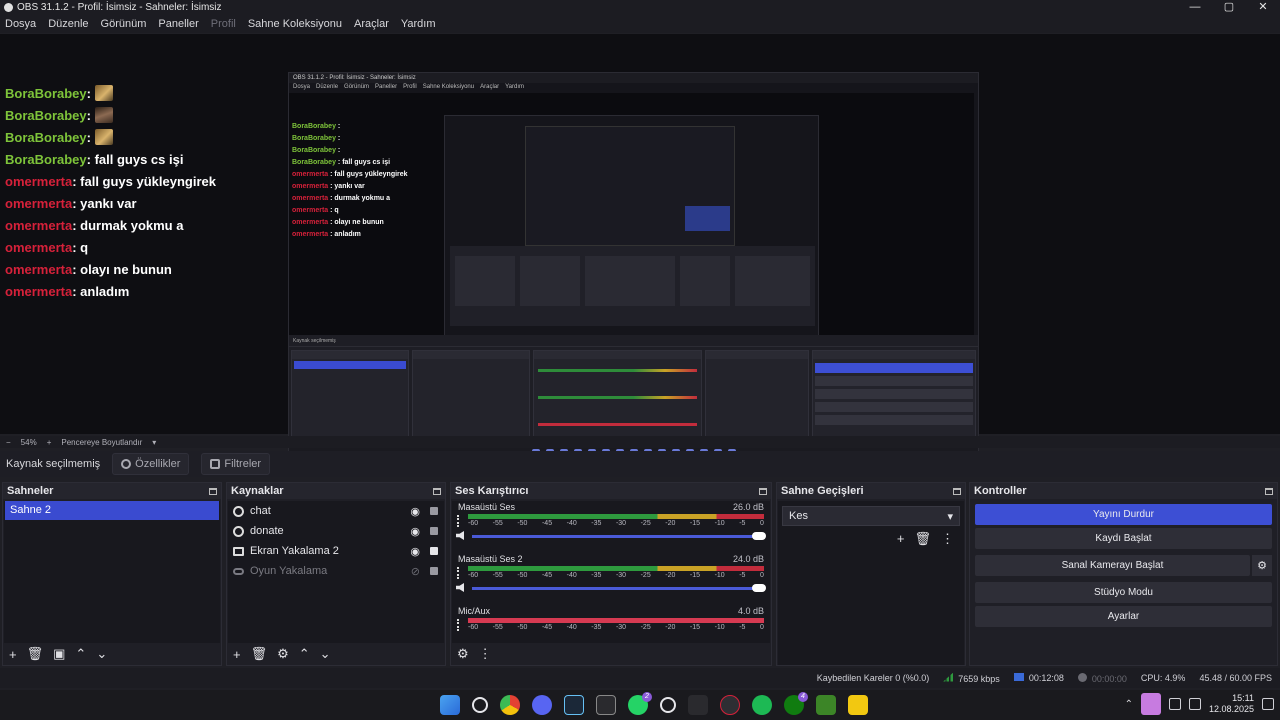  I want to click on settings-app-icon, so click(668, 705).